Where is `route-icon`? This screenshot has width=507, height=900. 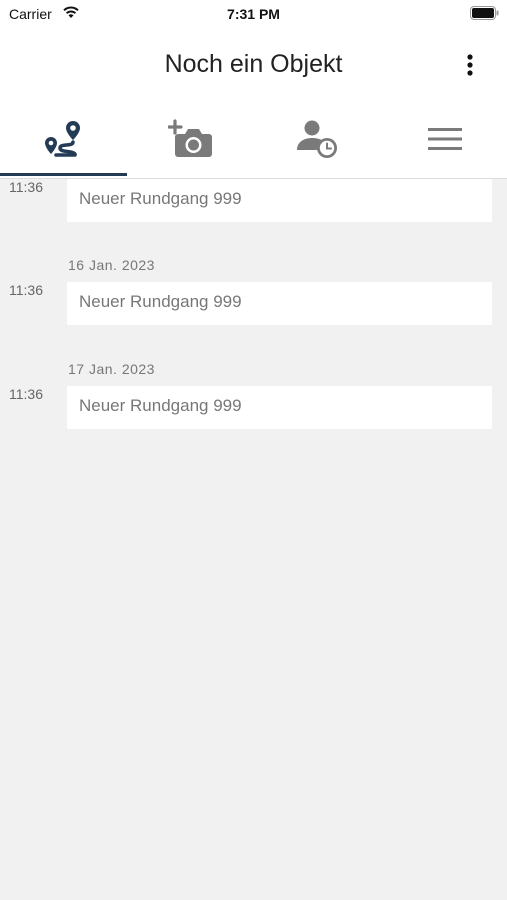
route-icon is located at coordinates (62, 139).